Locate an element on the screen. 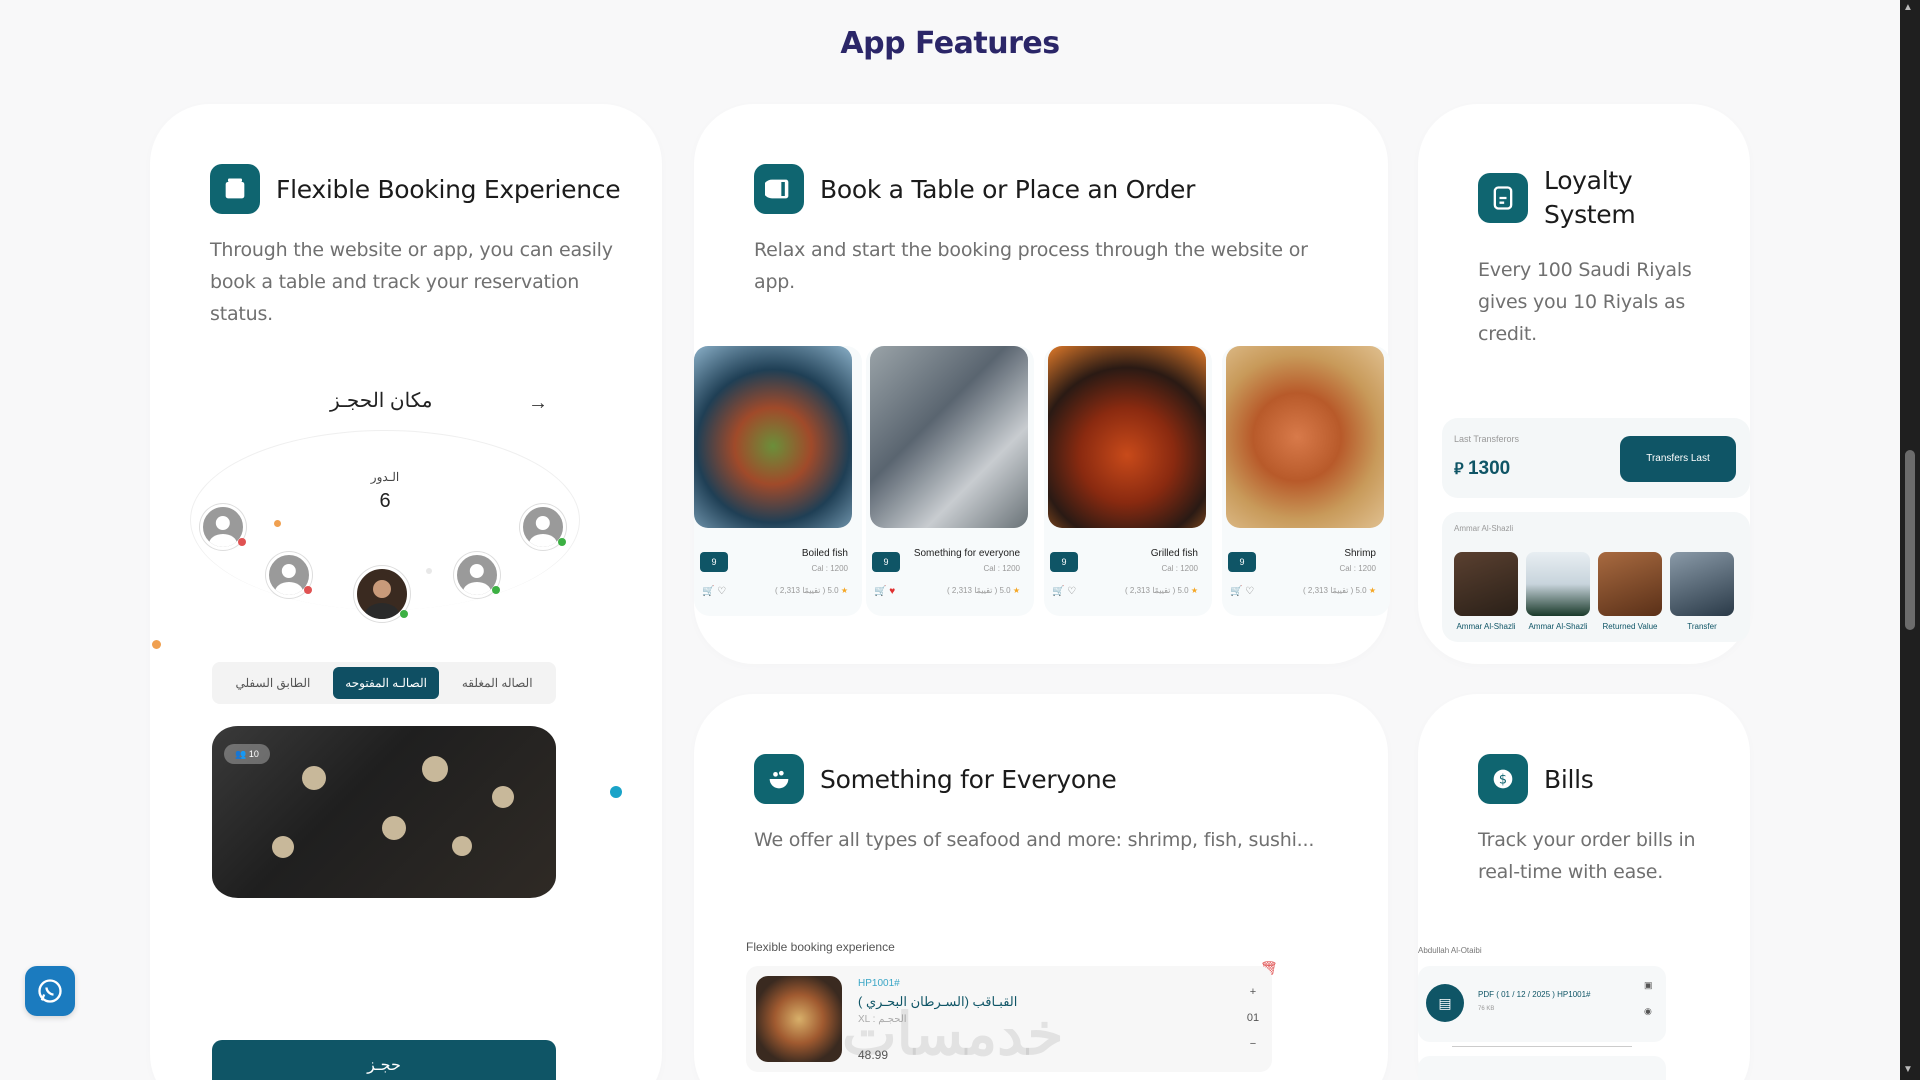 The width and height of the screenshot is (1920, 1080). everyone-card-header: Something for Everyone is located at coordinates (935, 779).